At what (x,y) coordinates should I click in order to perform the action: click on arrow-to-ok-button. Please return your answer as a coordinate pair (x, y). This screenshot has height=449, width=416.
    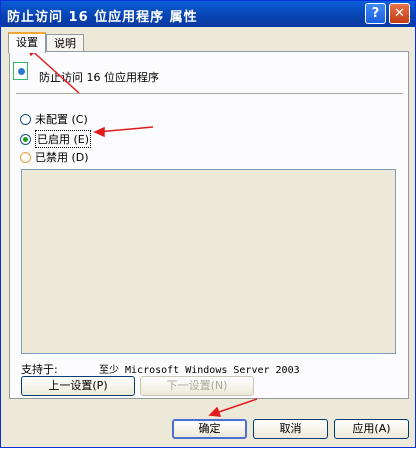
    Looking at the image, I should click on (235, 406).